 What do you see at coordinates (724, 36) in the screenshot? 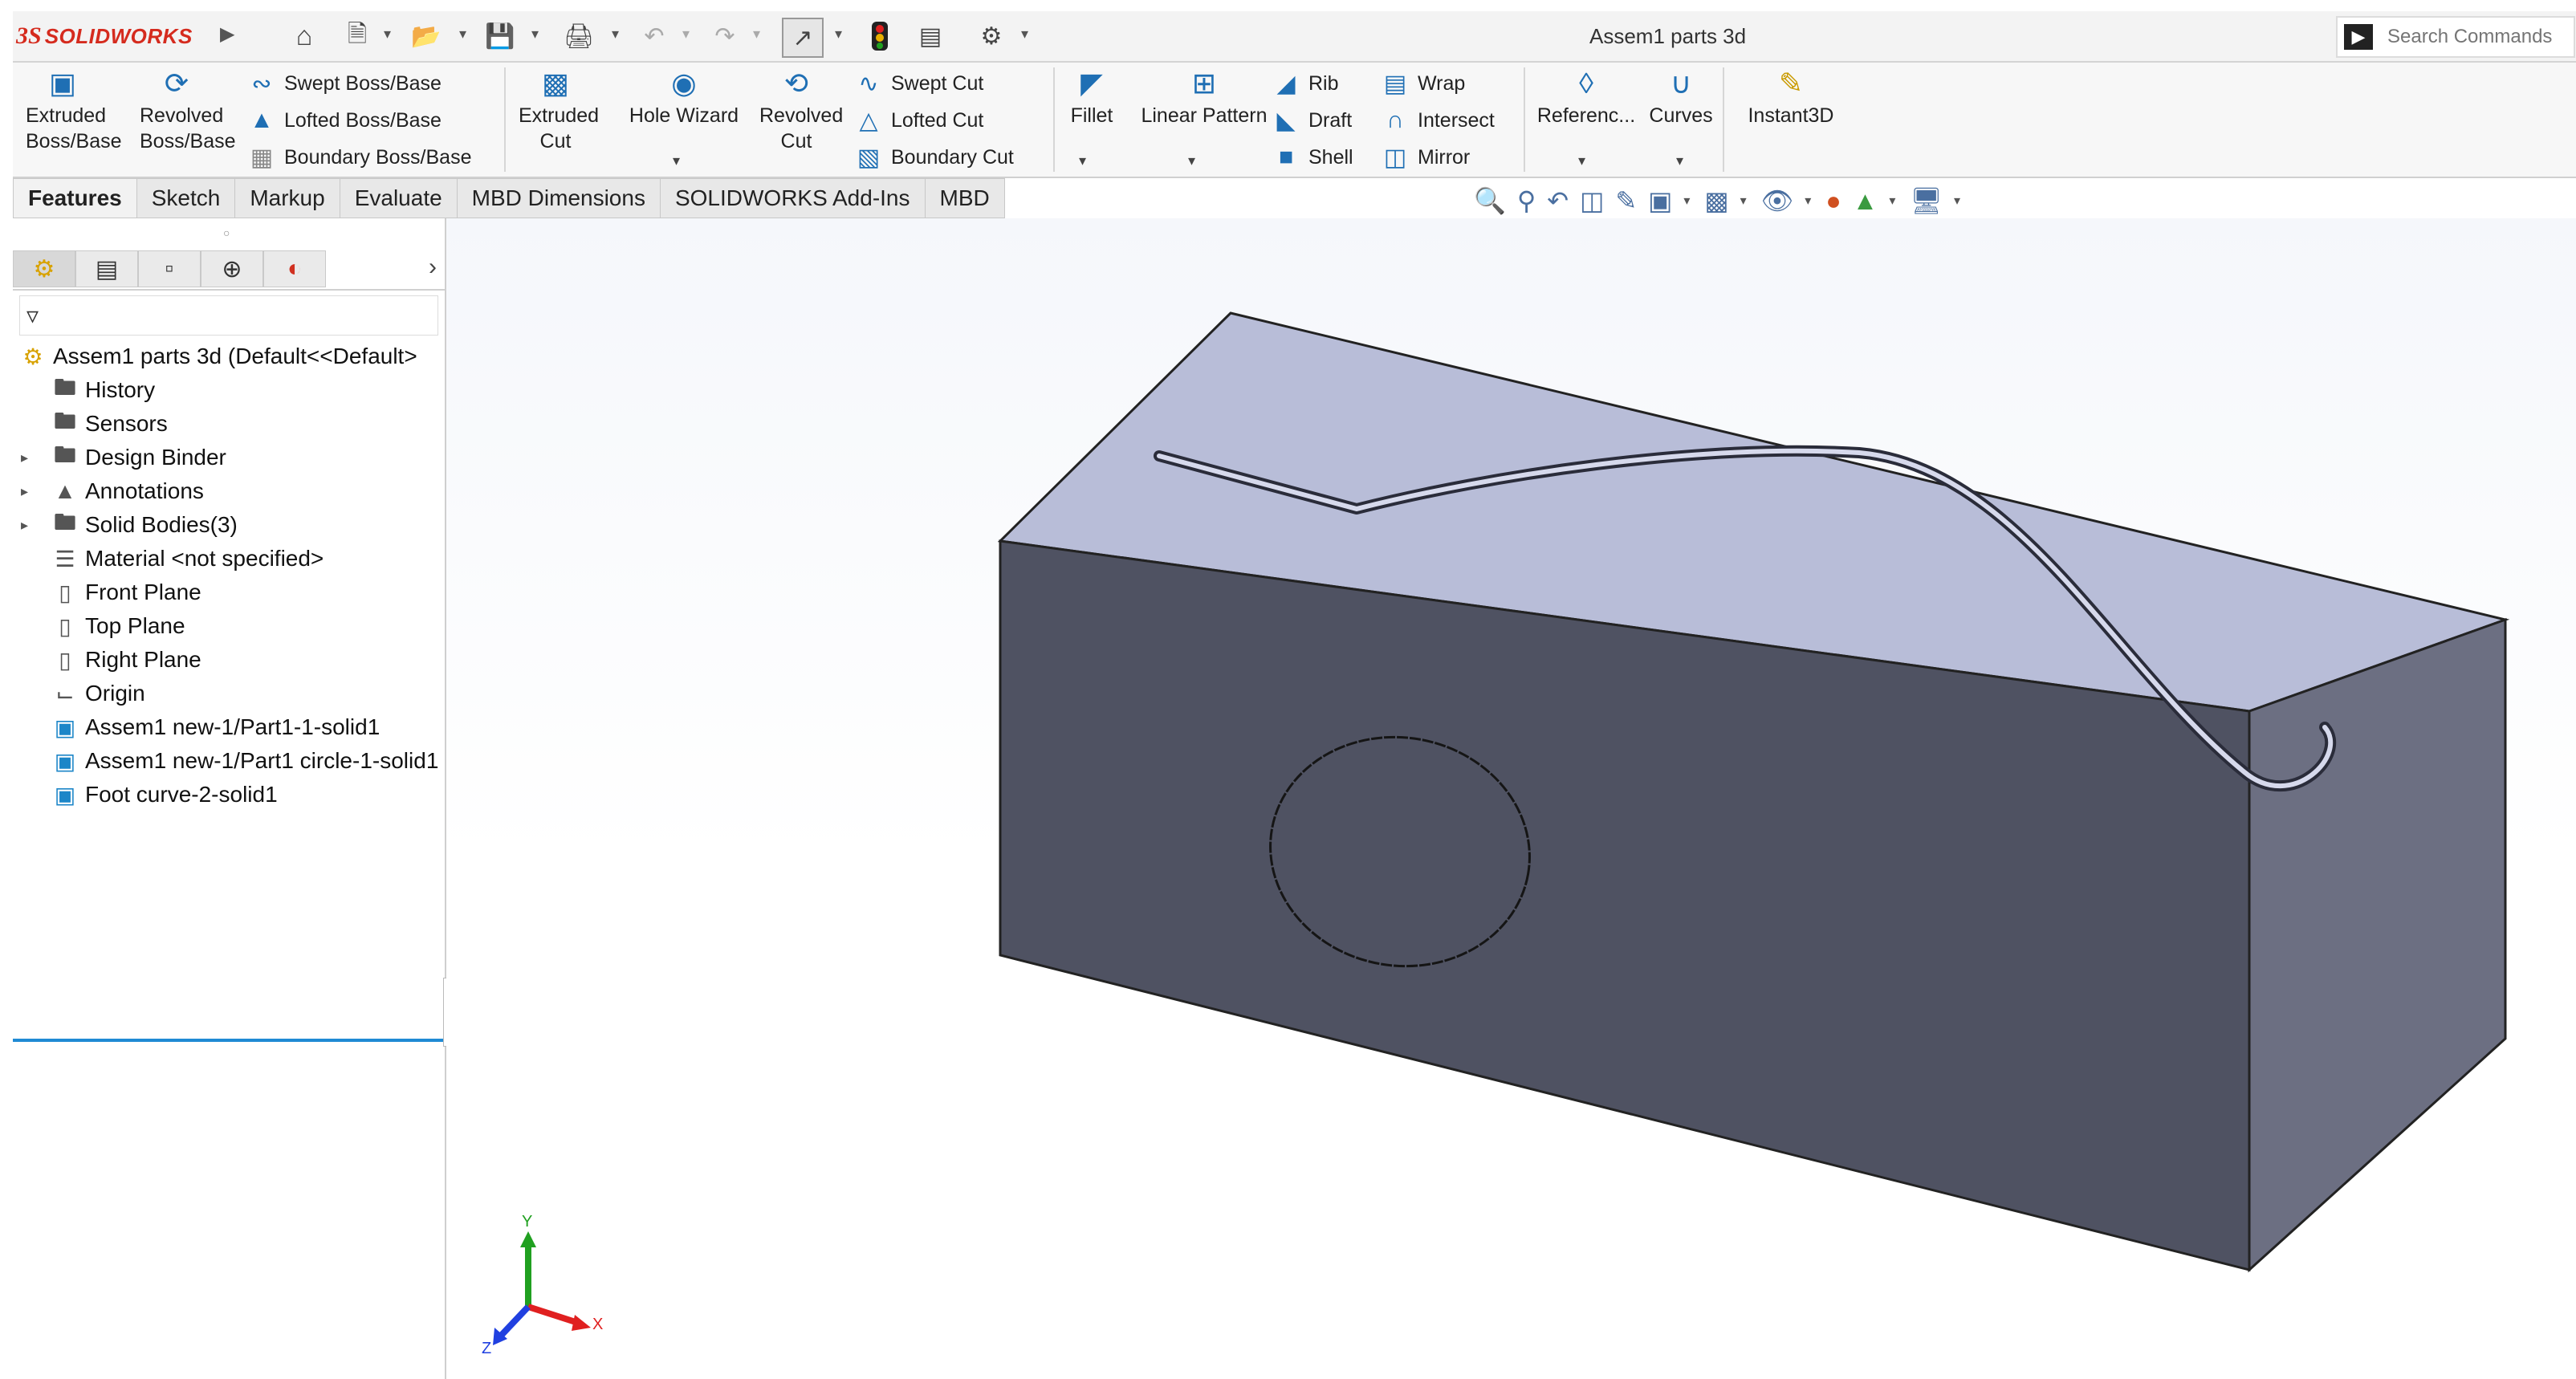
I see `redo-icon: ↷` at bounding box center [724, 36].